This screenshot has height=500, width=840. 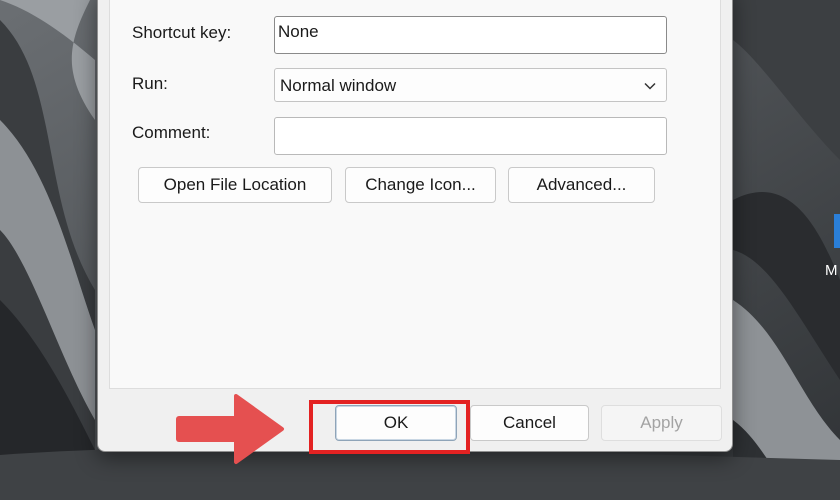 What do you see at coordinates (230, 429) in the screenshot?
I see `arrow-right-icon` at bounding box center [230, 429].